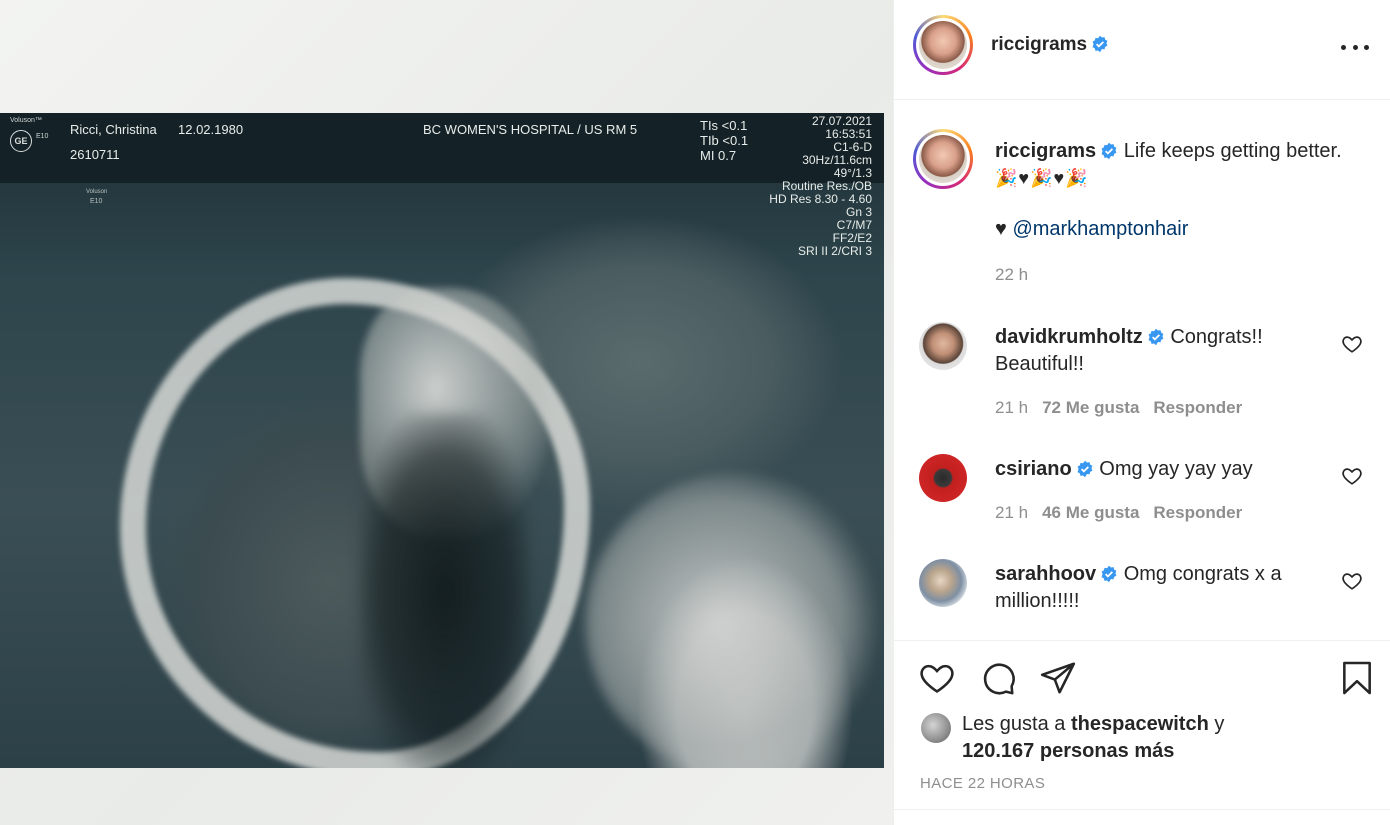  What do you see at coordinates (42, 136) in the screenshot?
I see `ultrasound-model: E10` at bounding box center [42, 136].